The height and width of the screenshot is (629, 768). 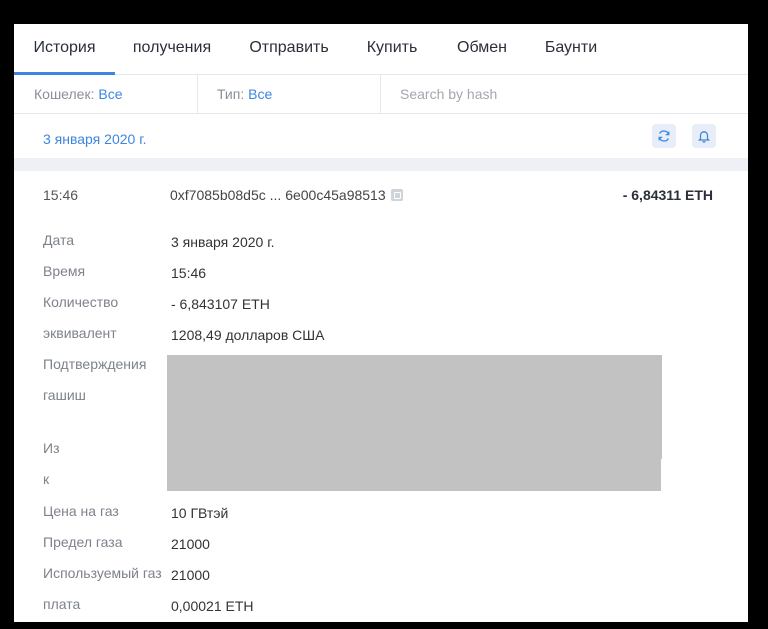 I want to click on notifications-button, so click(x=704, y=136).